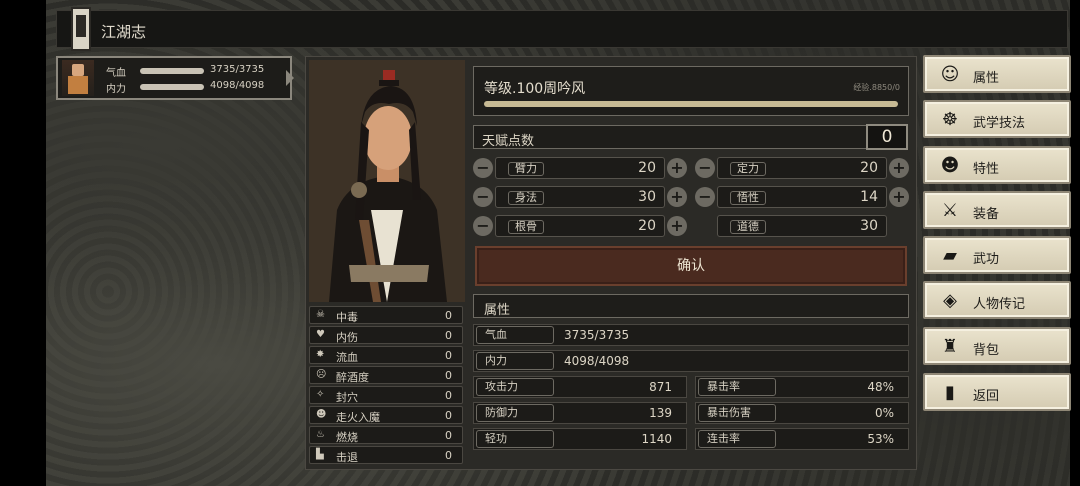  What do you see at coordinates (321, 374) in the screenshot?
I see `drunk-face-icon: ☹` at bounding box center [321, 374].